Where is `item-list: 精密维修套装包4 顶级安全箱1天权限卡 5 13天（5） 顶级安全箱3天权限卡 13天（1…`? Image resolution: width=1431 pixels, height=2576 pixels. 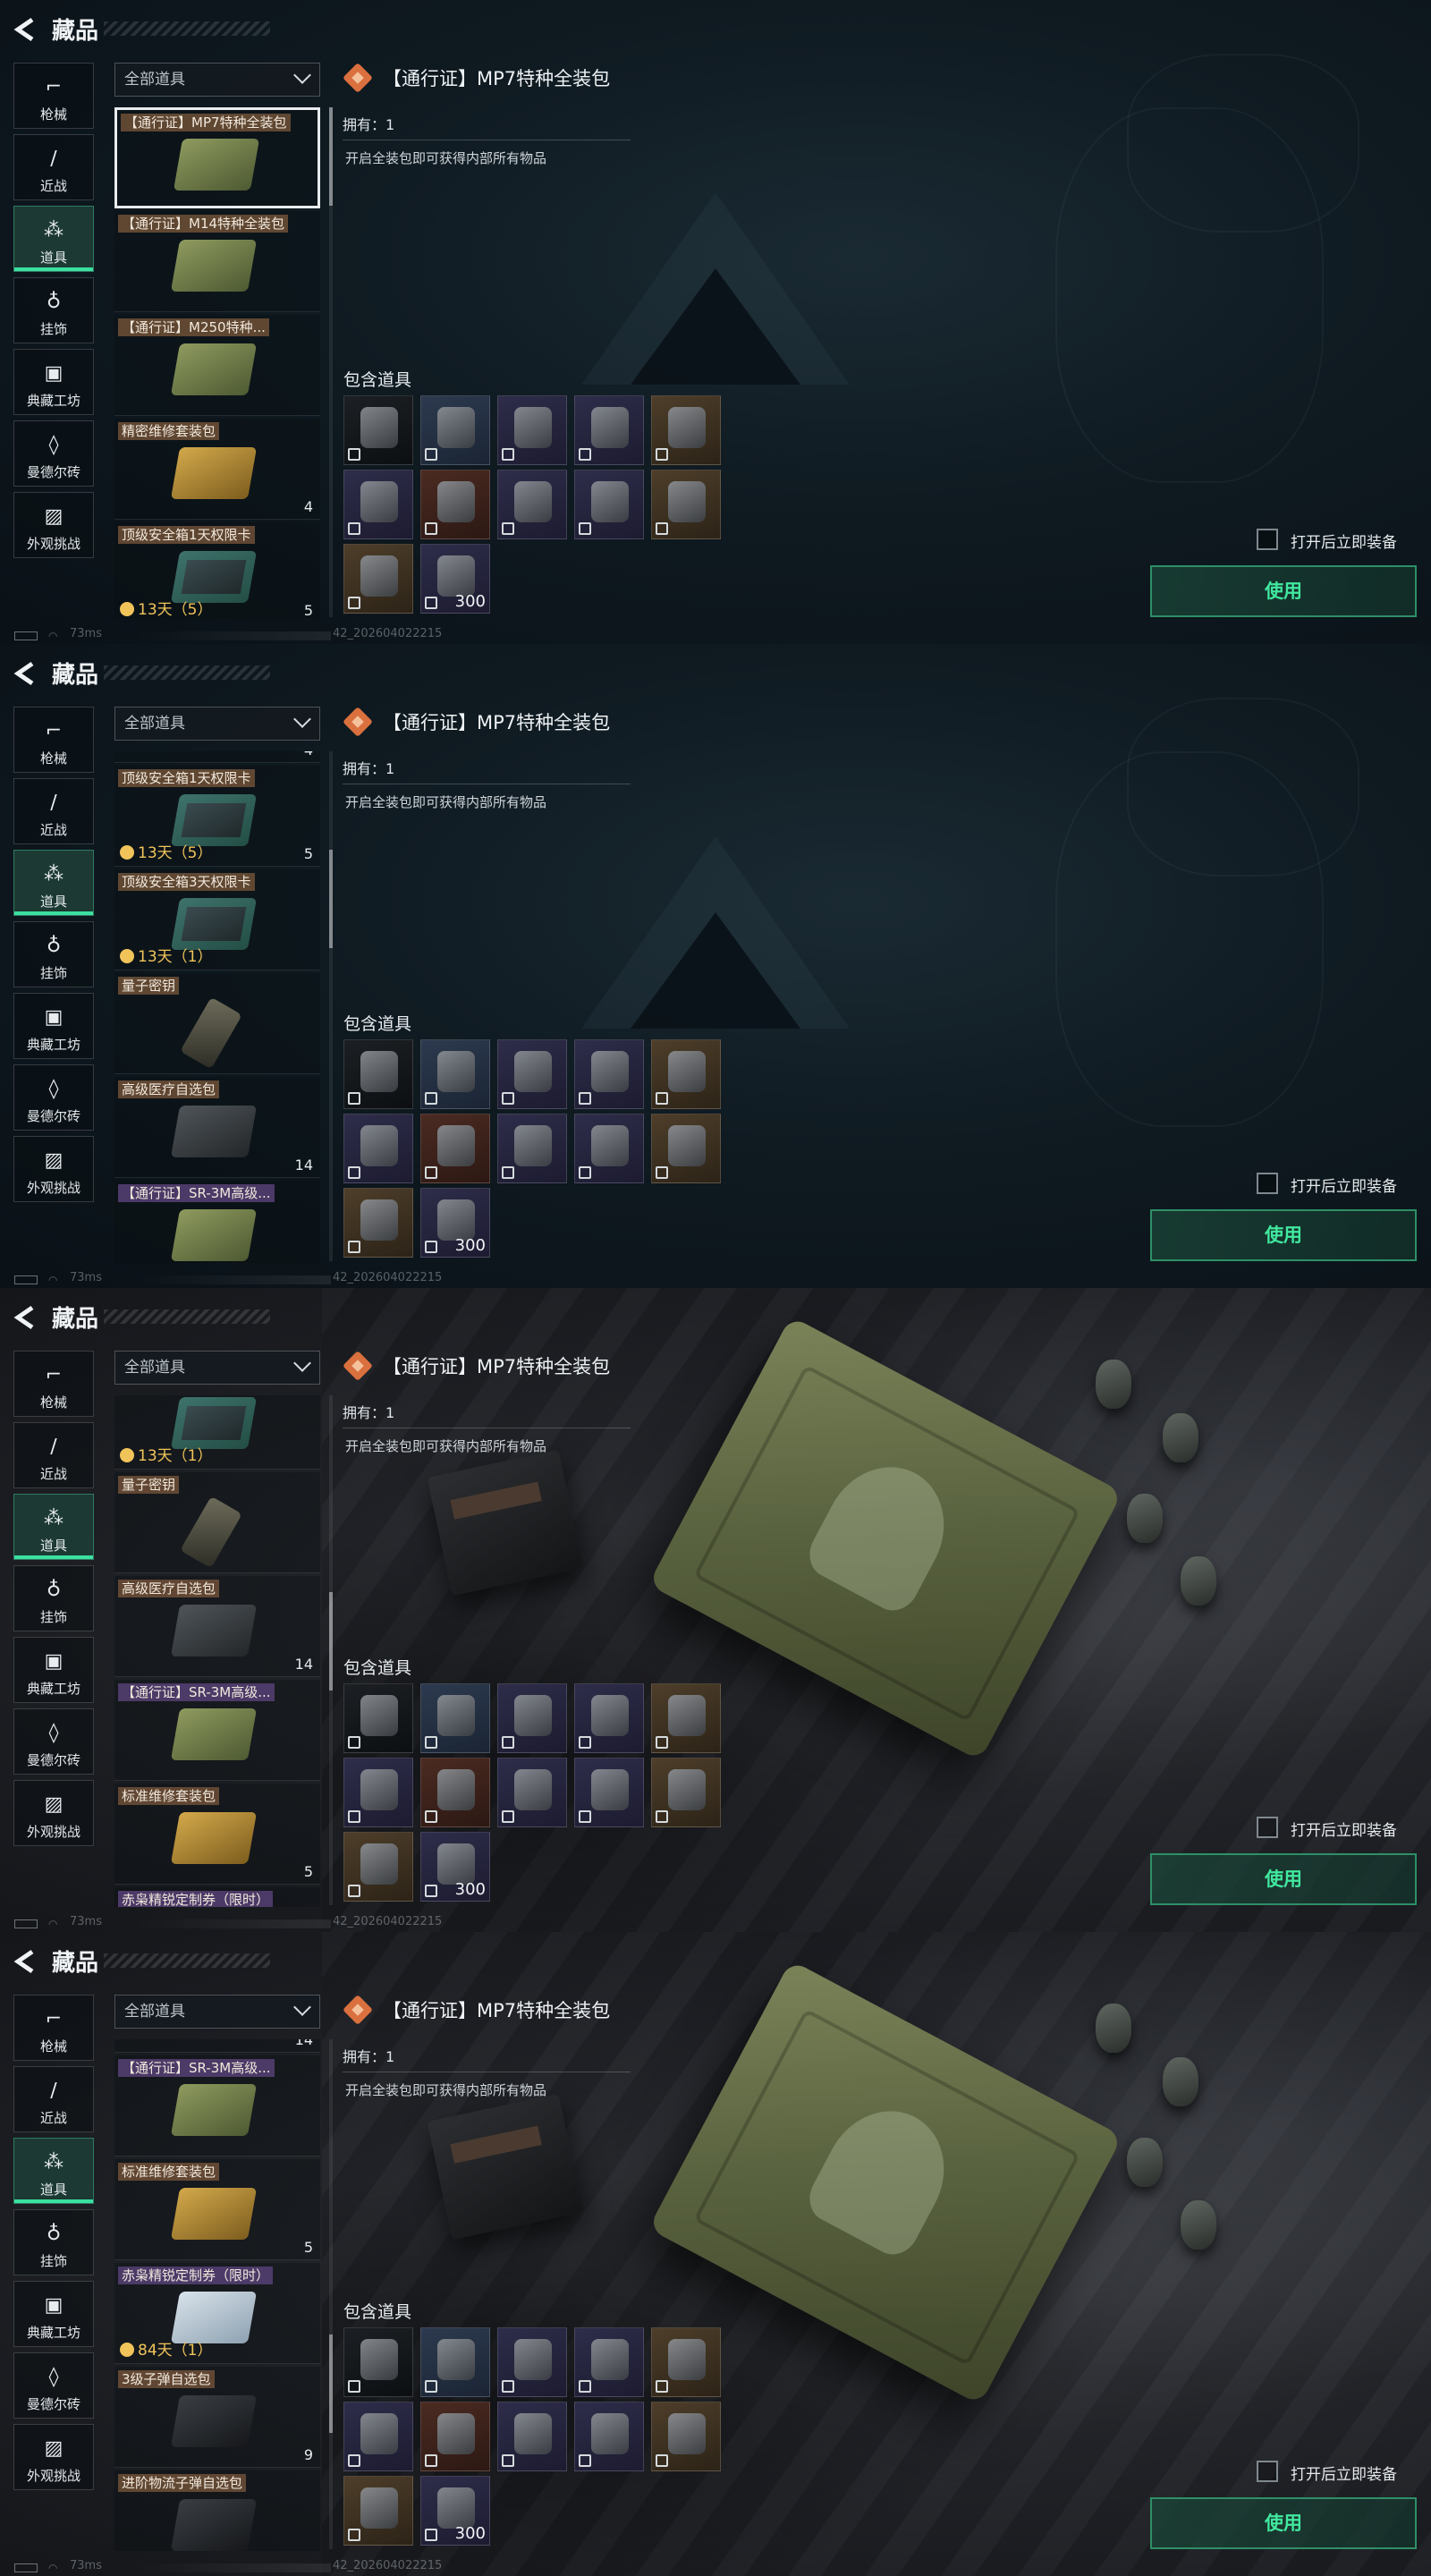 item-list: 精密维修套装包4 顶级安全箱1天权限卡 5 13天（5） 顶级安全箱3天权限卡 13天（1… is located at coordinates (218, 1007).